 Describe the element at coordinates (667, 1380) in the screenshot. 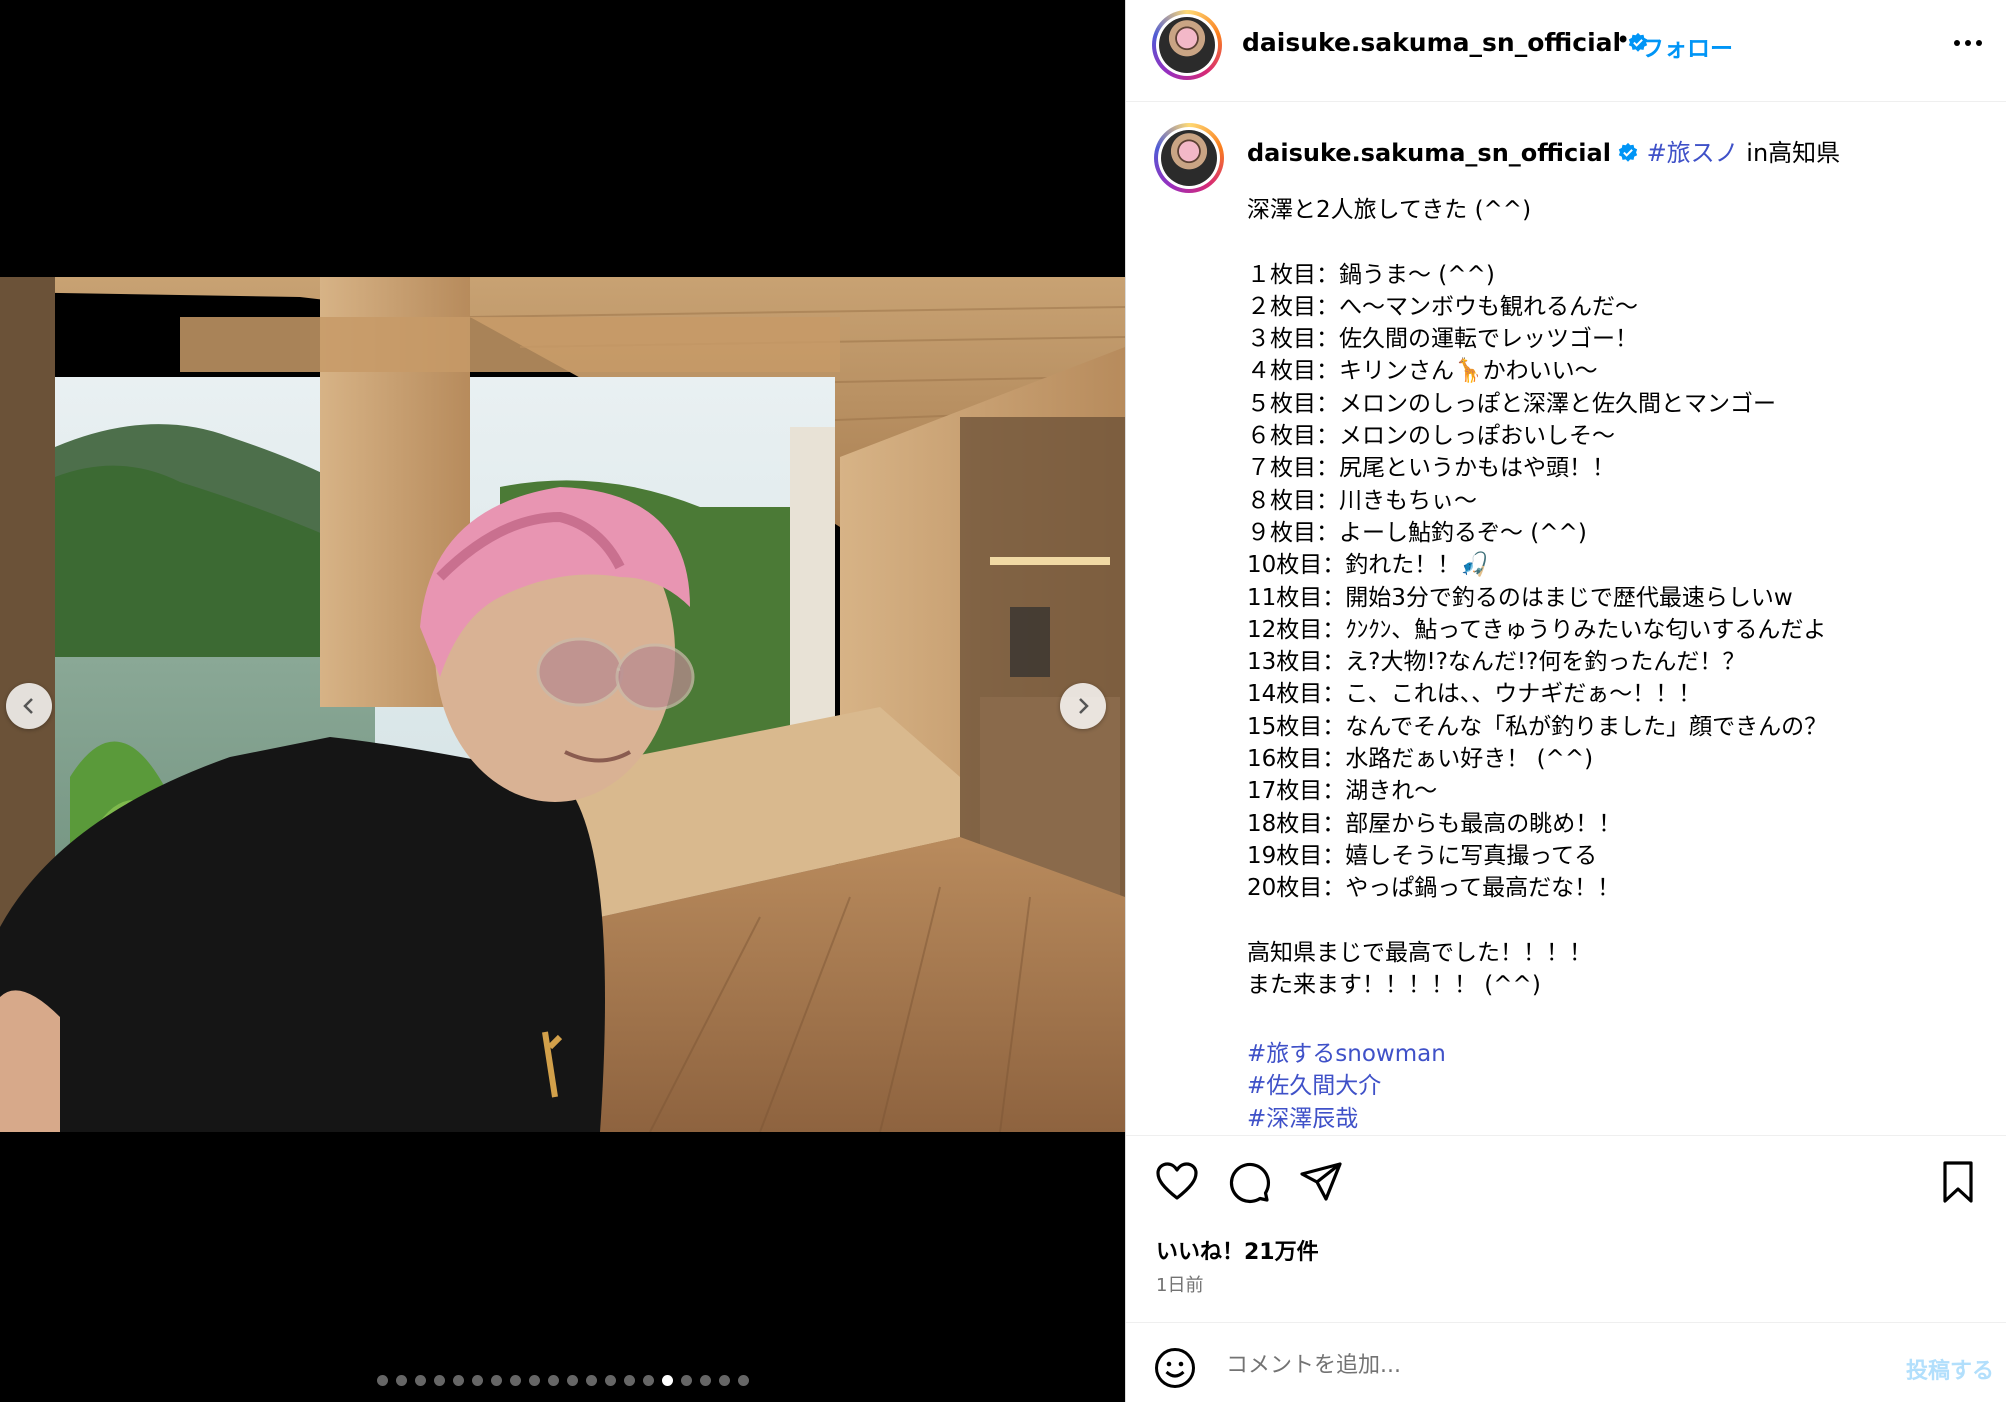

I see `carousel-dot-active` at that location.